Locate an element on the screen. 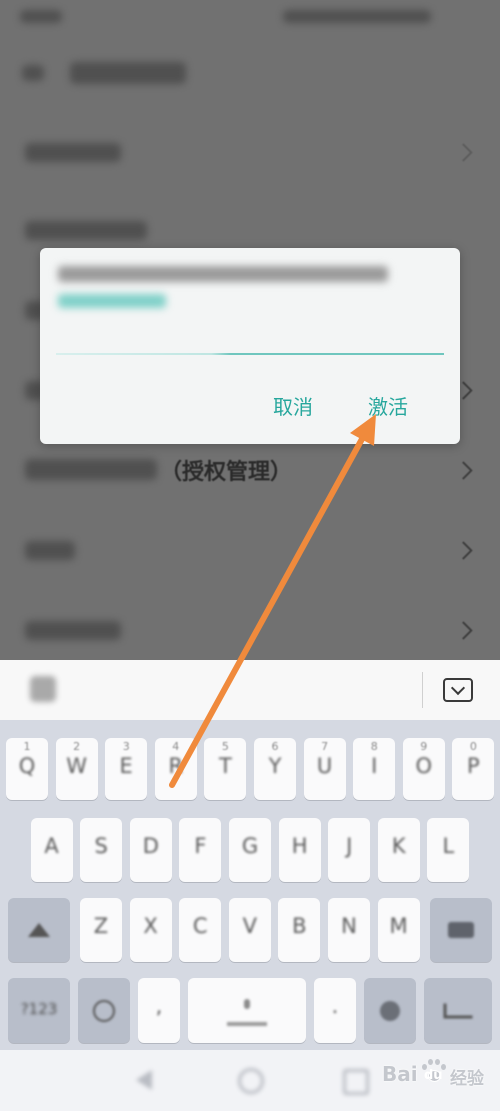 This screenshot has height=1111, width=500. keyboard-toolbar is located at coordinates (250, 690).